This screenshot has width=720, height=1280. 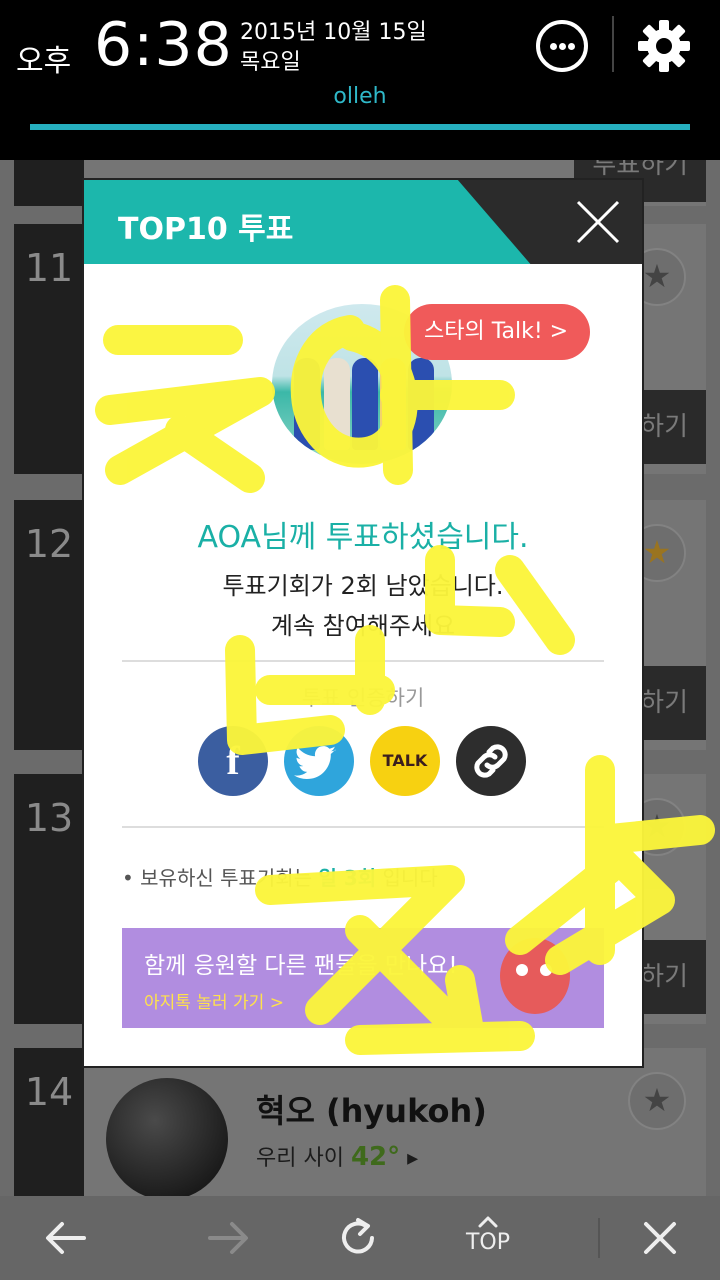 What do you see at coordinates (214, 1000) in the screenshot?
I see `promo-link: 아지톡 놀러 가기 >` at bounding box center [214, 1000].